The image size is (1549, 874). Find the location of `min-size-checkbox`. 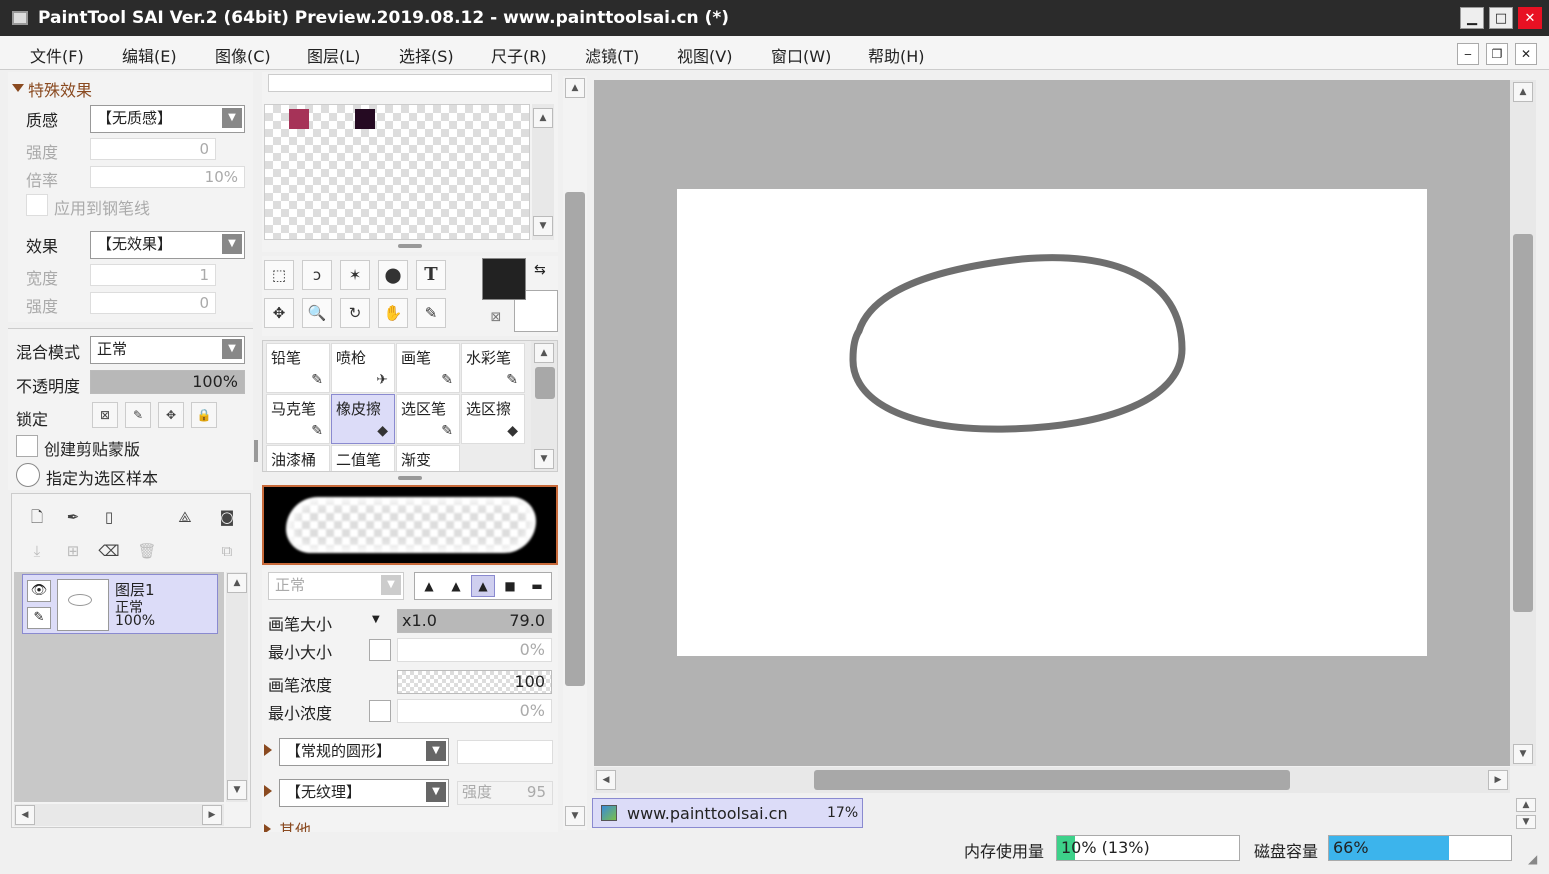

min-size-checkbox is located at coordinates (380, 650).